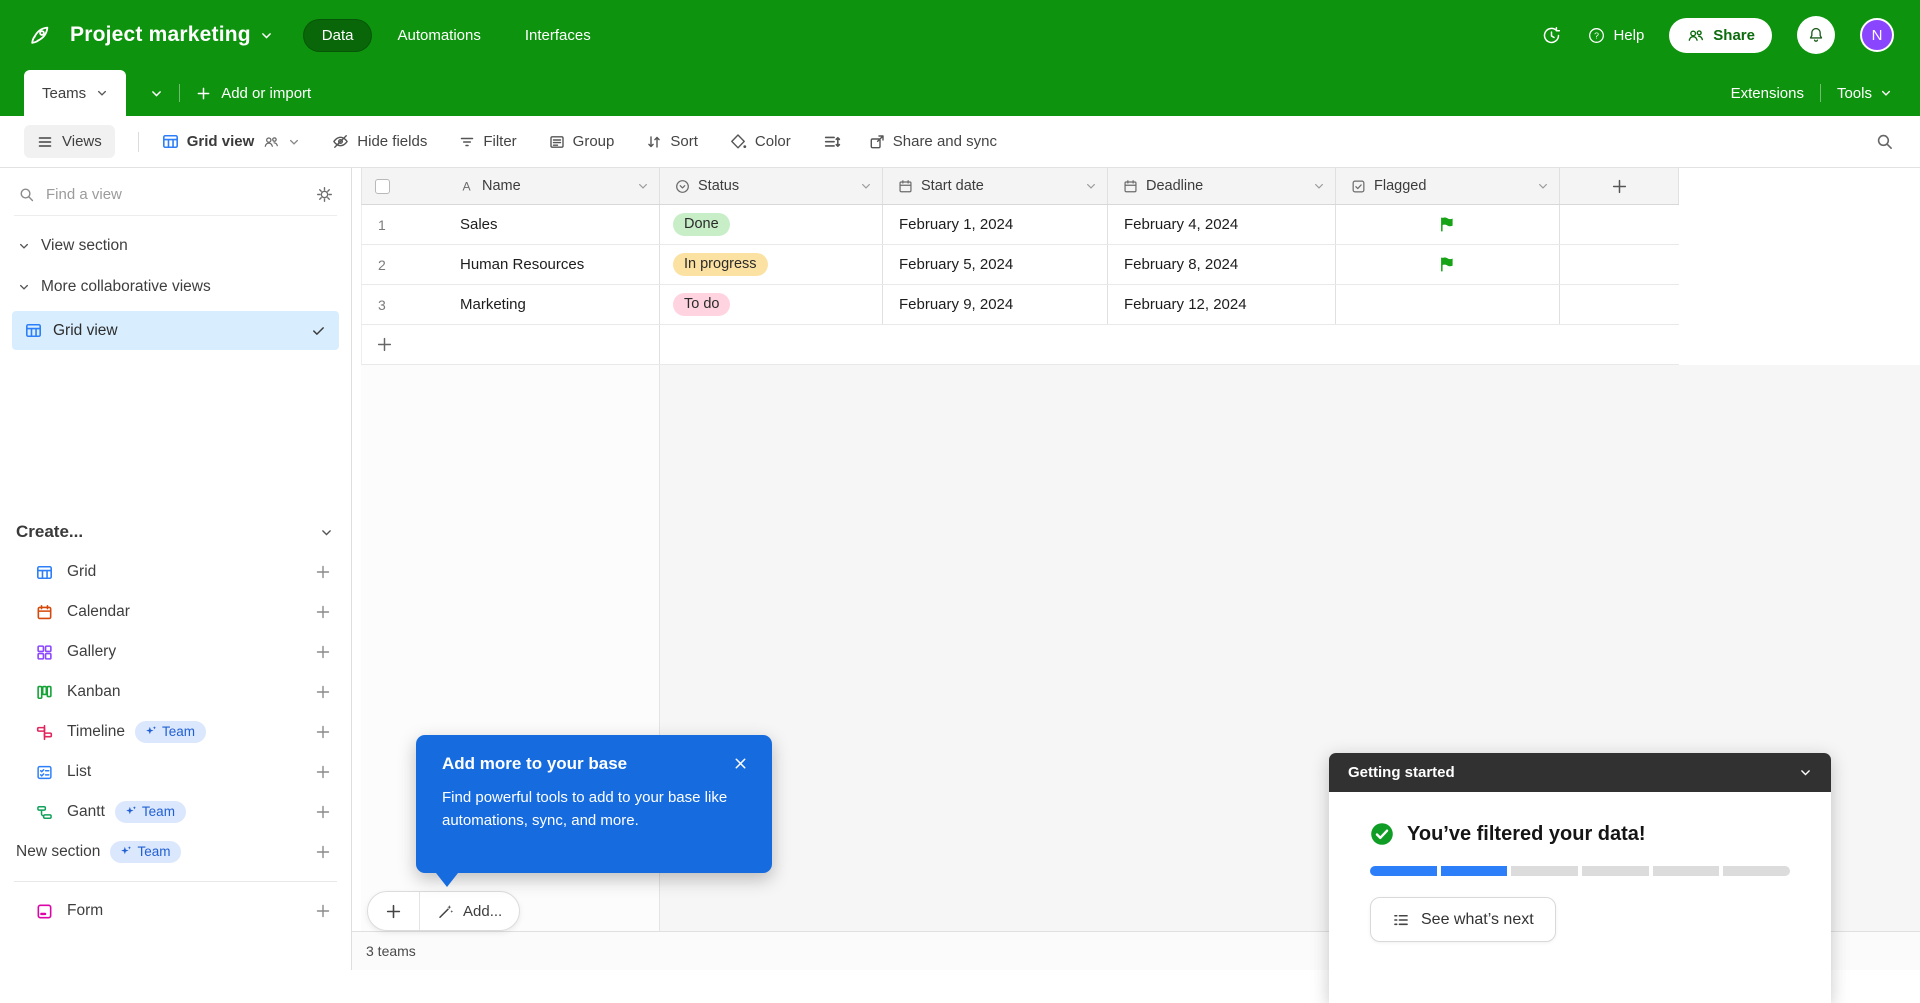 This screenshot has height=1003, width=1920. What do you see at coordinates (944, 141) in the screenshot?
I see `share-and-sync-label: Share and sync` at bounding box center [944, 141].